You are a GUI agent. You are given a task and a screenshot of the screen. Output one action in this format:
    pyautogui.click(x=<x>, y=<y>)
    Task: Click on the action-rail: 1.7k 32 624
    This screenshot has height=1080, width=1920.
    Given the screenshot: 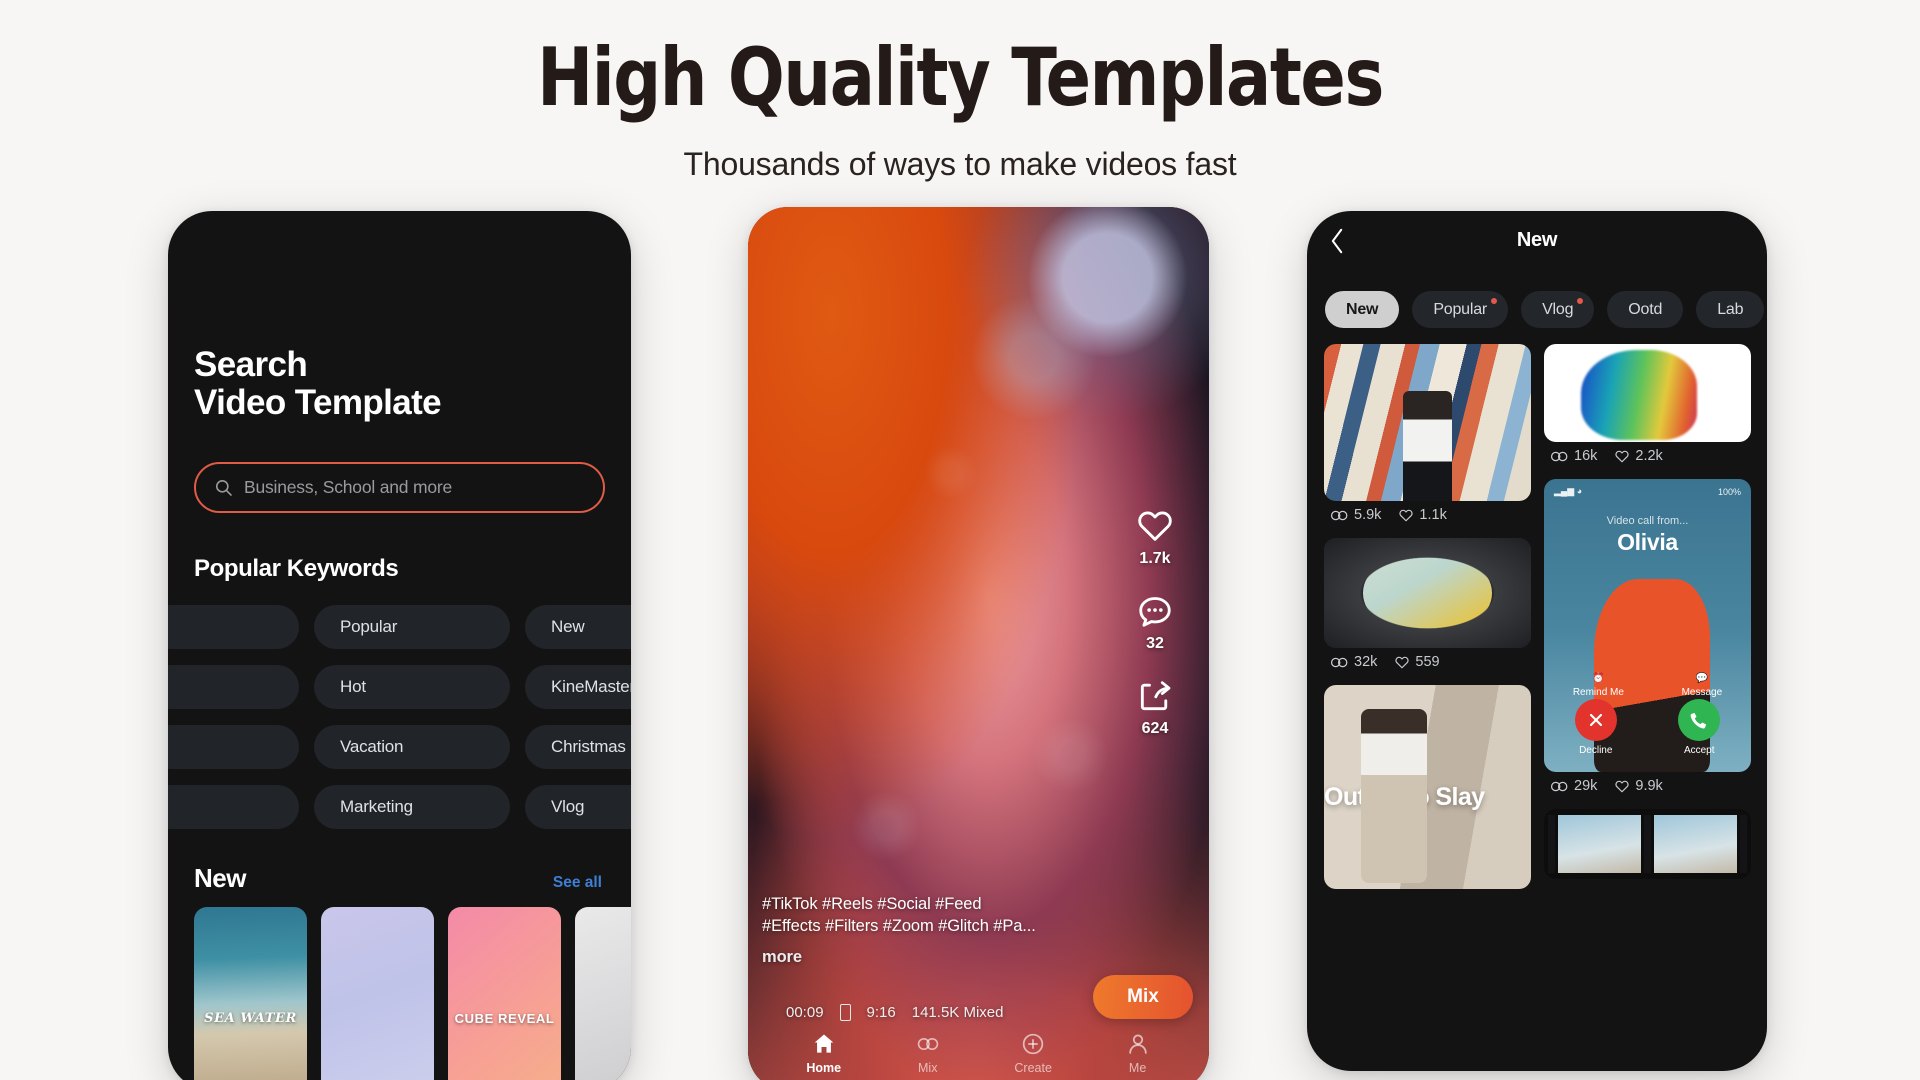 What is the action you would take?
    pyautogui.click(x=1155, y=622)
    